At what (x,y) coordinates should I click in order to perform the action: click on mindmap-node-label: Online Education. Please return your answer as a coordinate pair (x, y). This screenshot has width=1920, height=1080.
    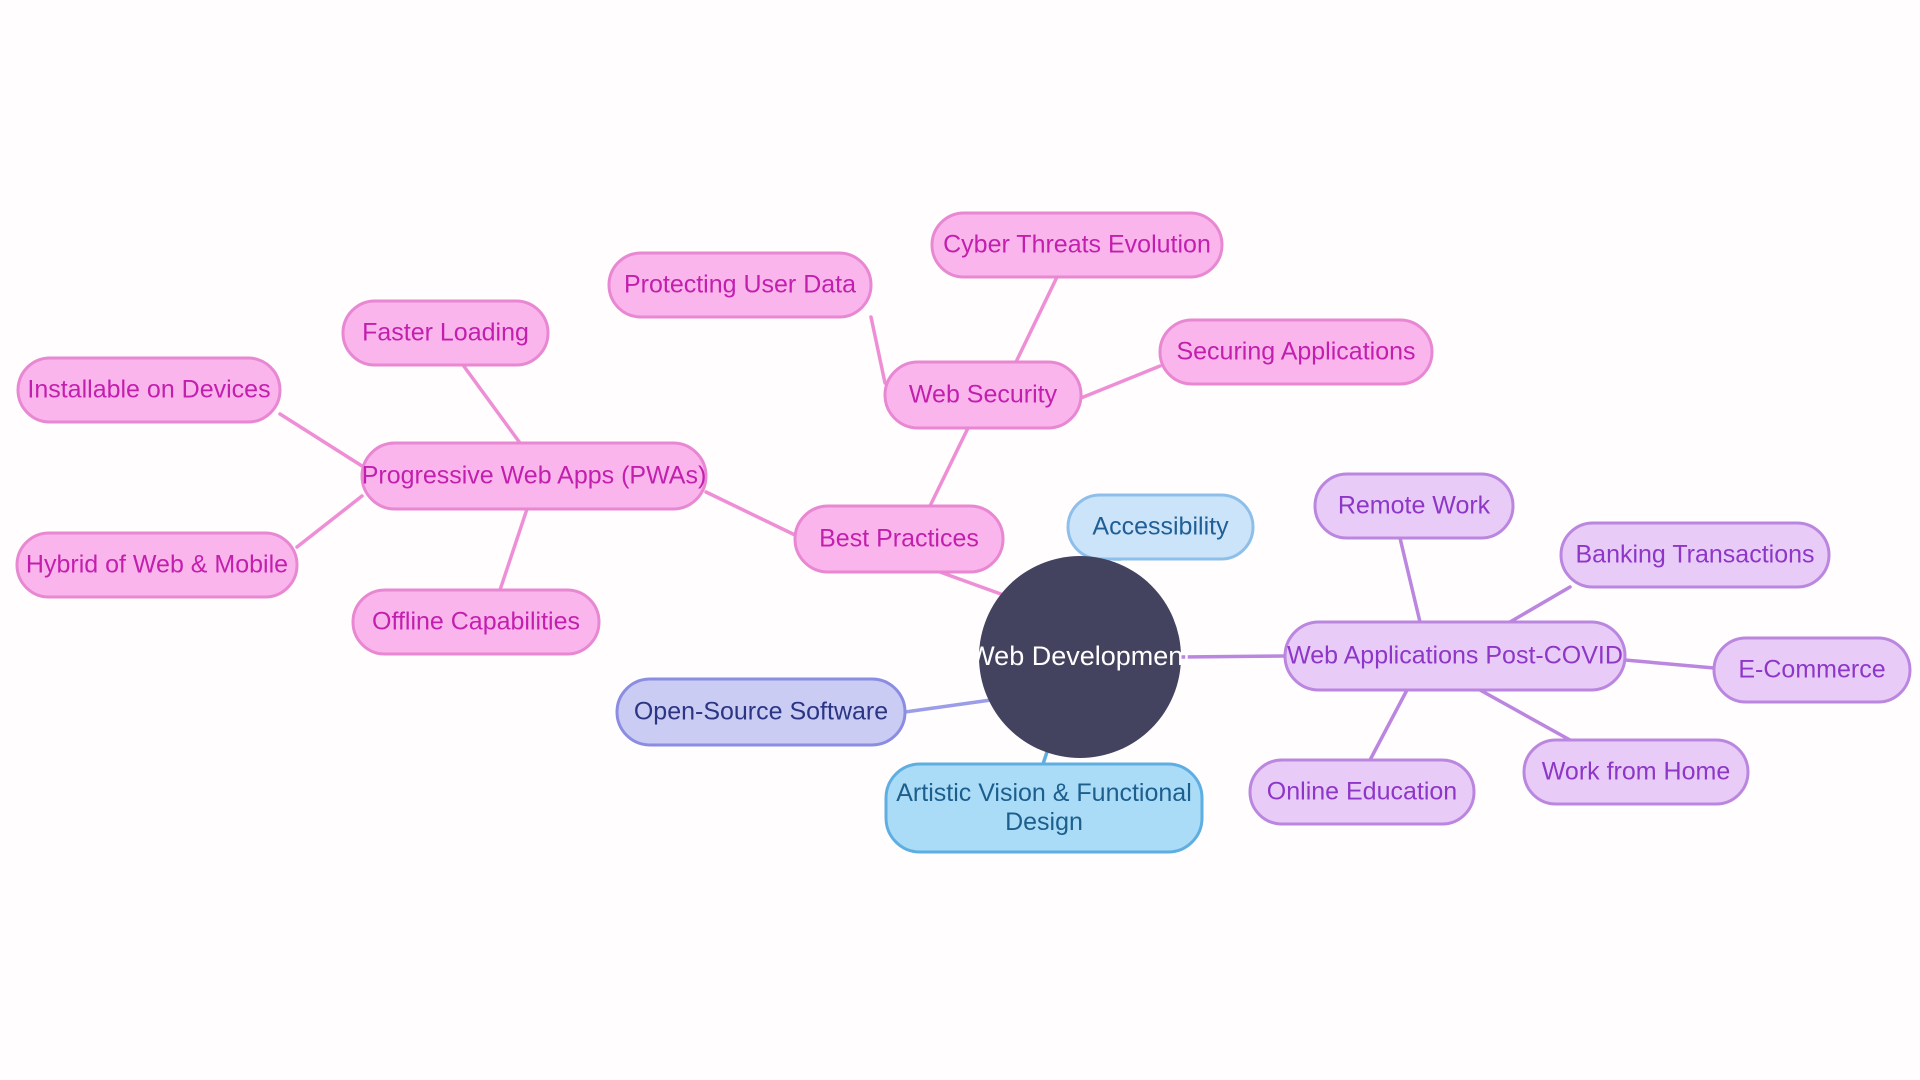
    Looking at the image, I should click on (1362, 792).